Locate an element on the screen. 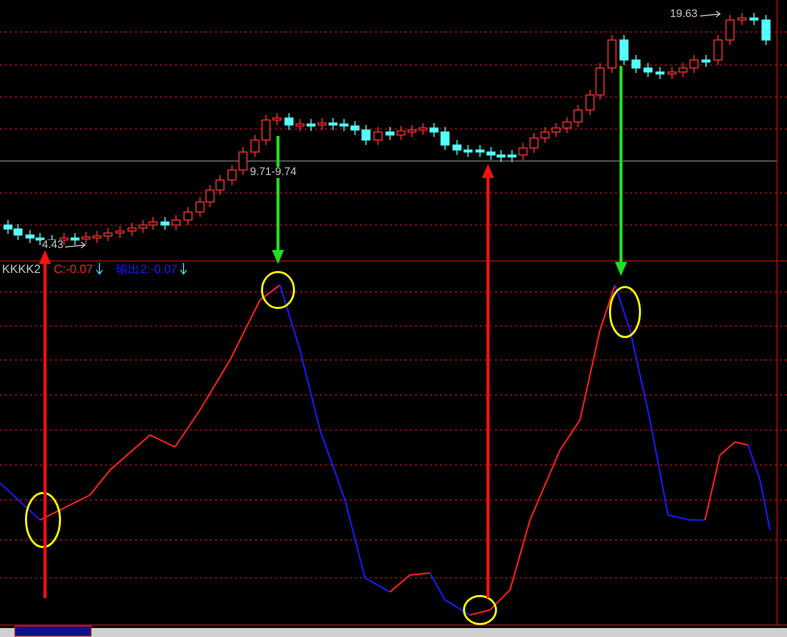 The height and width of the screenshot is (637, 787). price-label: 9.71-9.74 is located at coordinates (273, 172).